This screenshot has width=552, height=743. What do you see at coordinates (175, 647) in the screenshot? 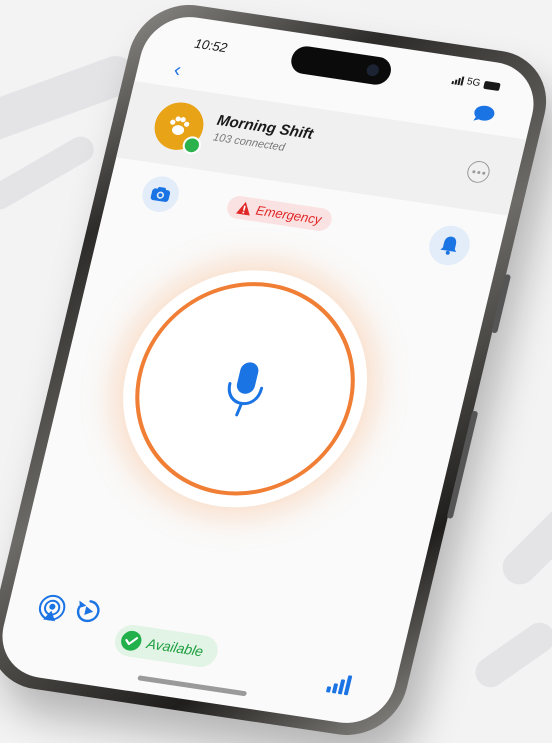
I see `availability-label: Available` at bounding box center [175, 647].